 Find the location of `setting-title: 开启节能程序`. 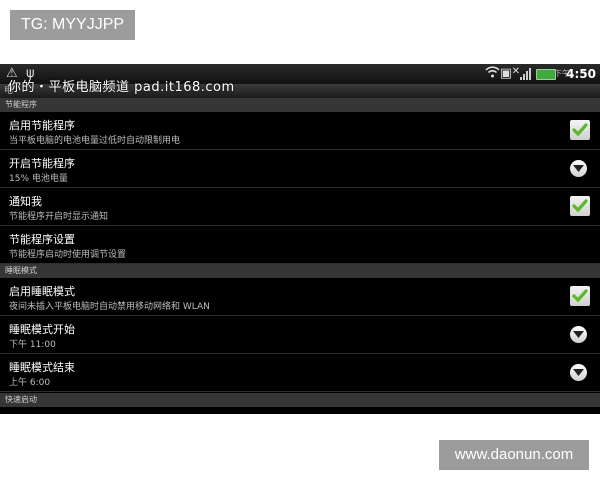

setting-title: 开启节能程序 is located at coordinates (42, 163).